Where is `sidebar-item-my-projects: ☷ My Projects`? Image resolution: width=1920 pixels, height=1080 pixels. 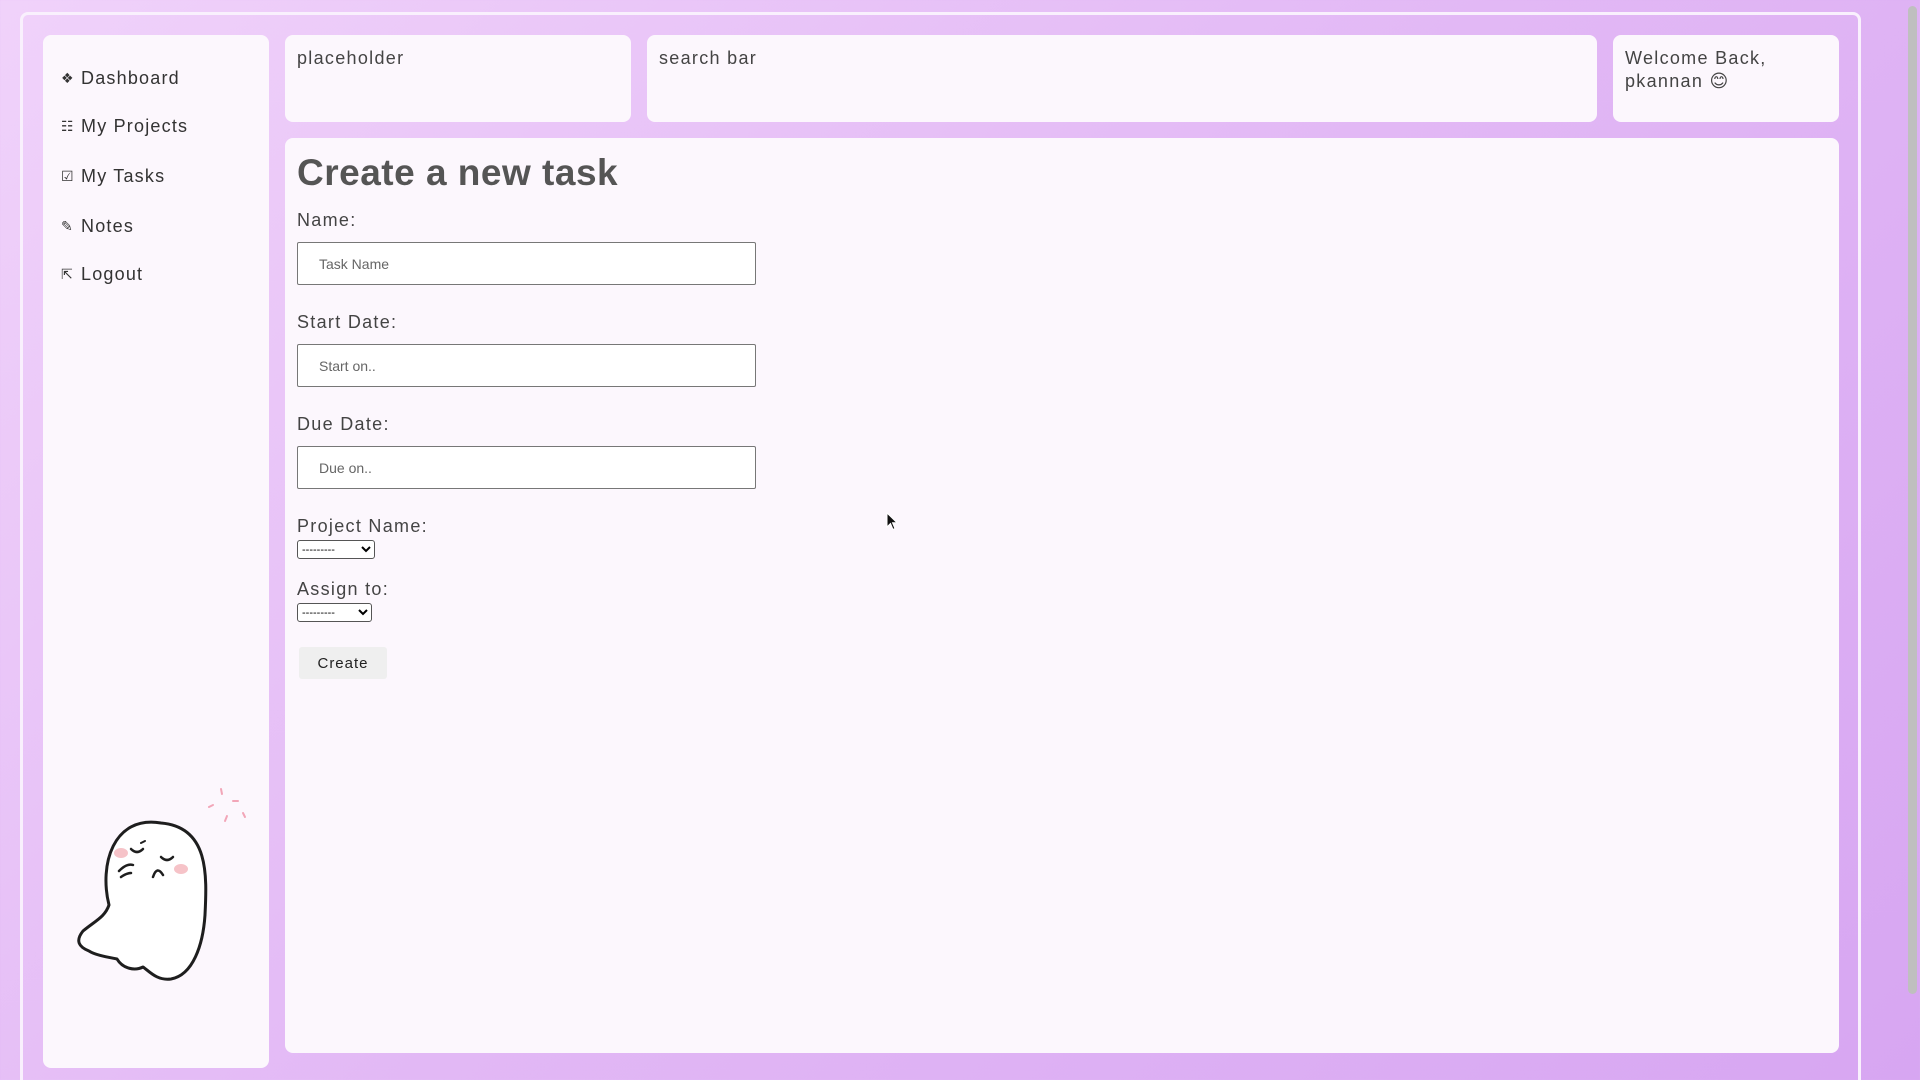 sidebar-item-my-projects: ☷ My Projects is located at coordinates (124, 126).